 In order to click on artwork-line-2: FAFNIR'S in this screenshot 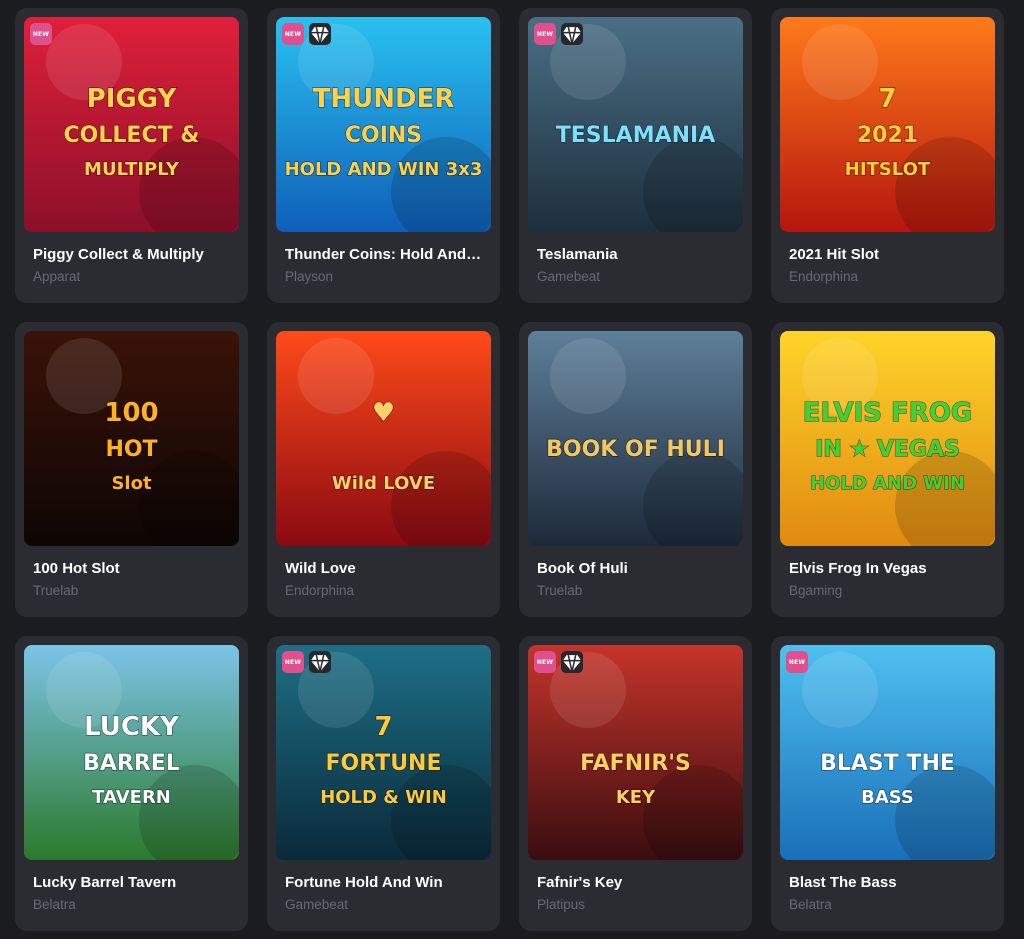, I will do `click(635, 763)`.